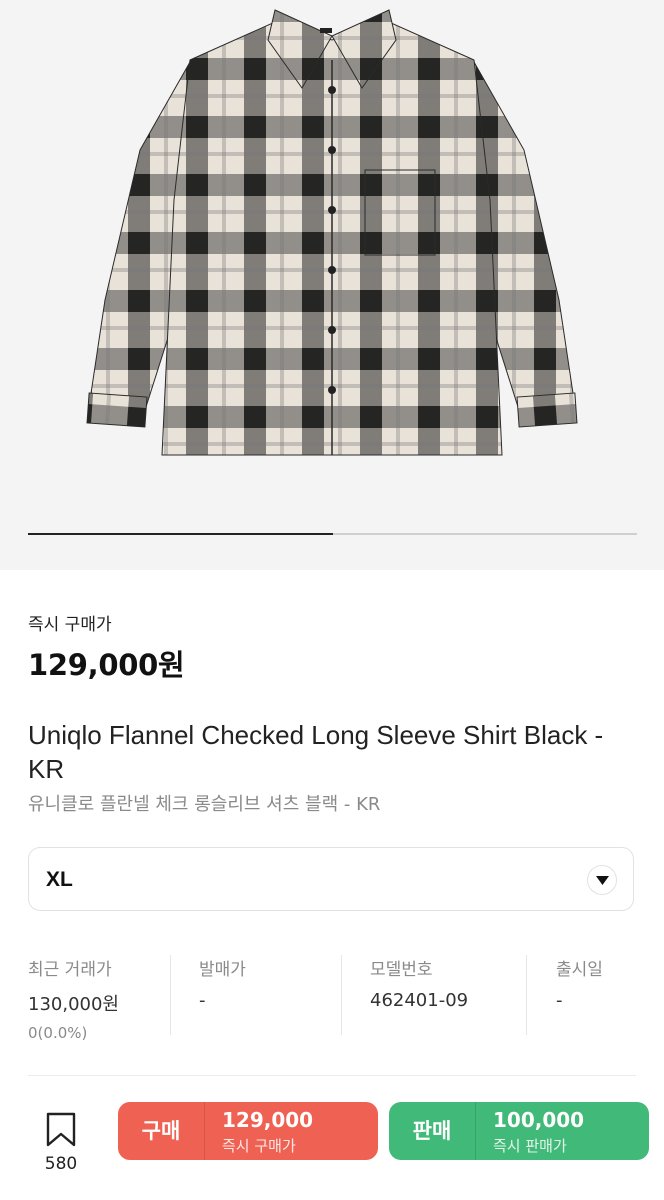 Image resolution: width=664 pixels, height=1200 pixels. What do you see at coordinates (596, 995) in the screenshot?
I see `stat-release-date: 출시일 -` at bounding box center [596, 995].